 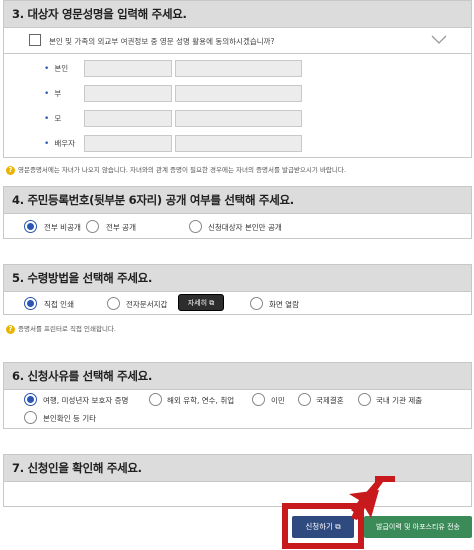 I want to click on name-row-mother: 모, so click(x=238, y=119).